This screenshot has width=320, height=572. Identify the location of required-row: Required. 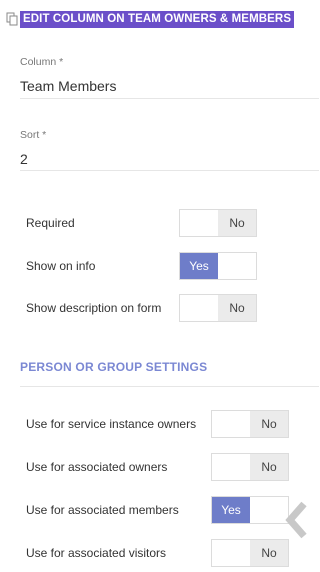
(172, 223).